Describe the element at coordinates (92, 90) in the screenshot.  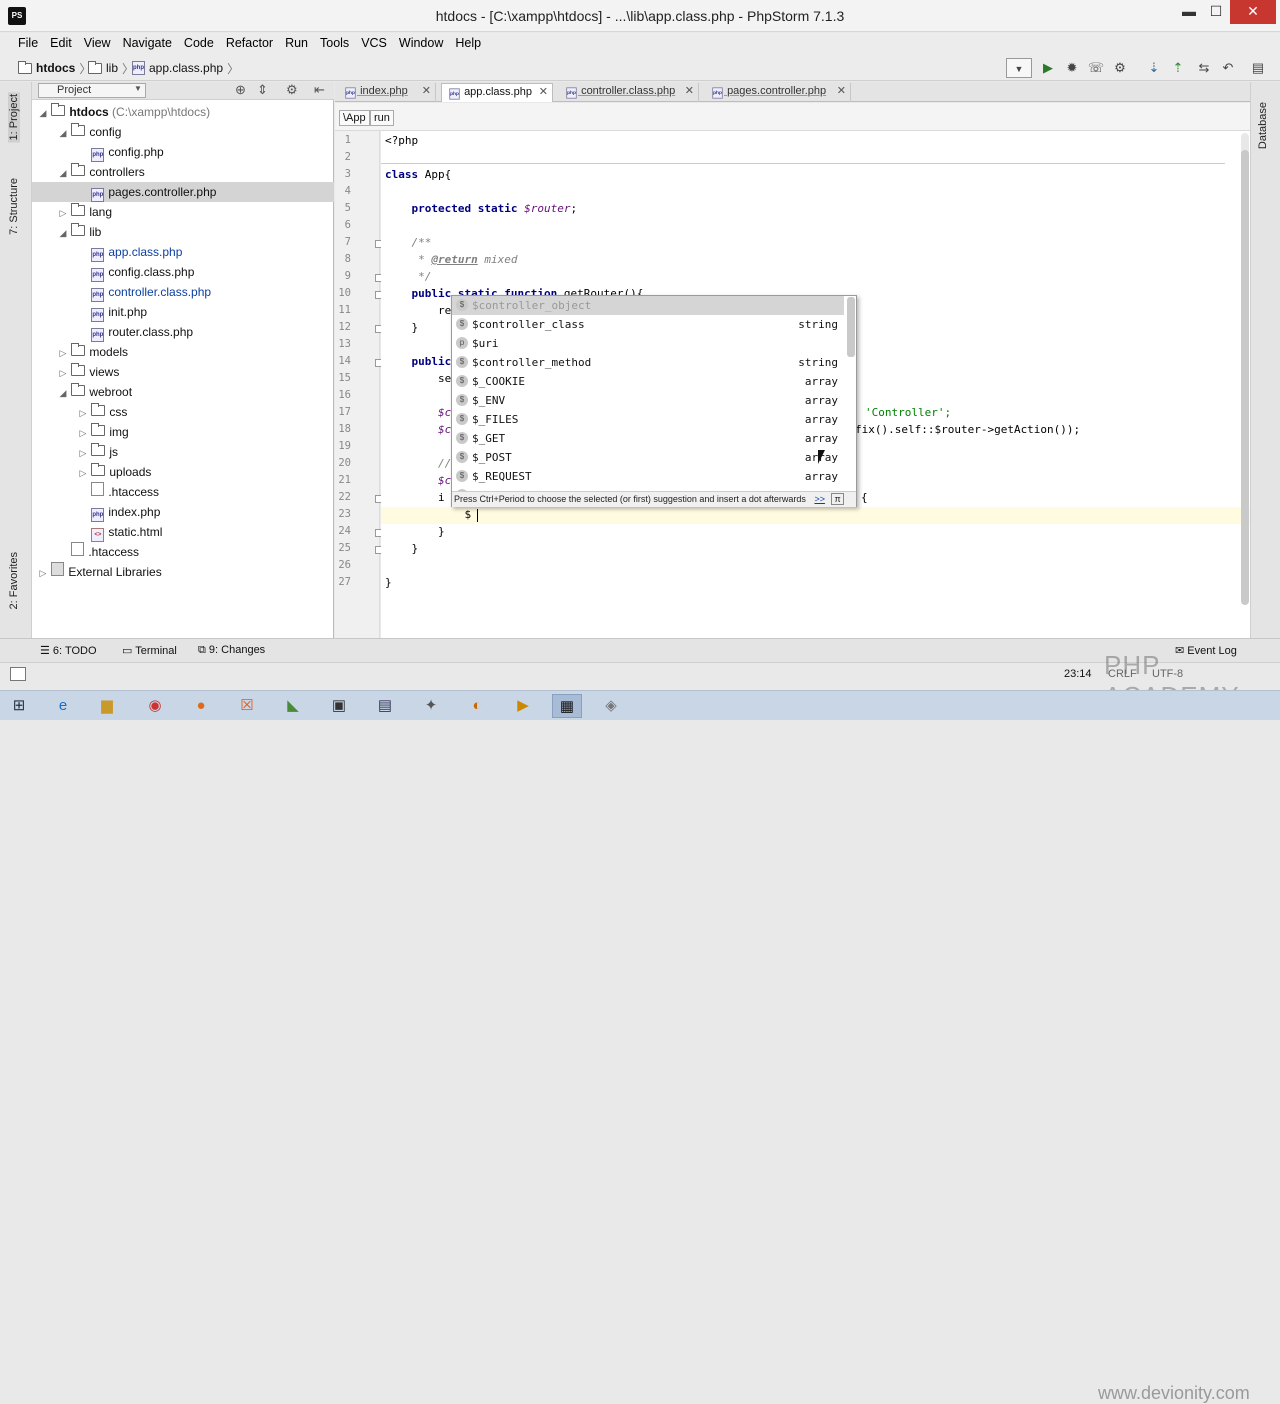
I see `project-view-select: Project` at that location.